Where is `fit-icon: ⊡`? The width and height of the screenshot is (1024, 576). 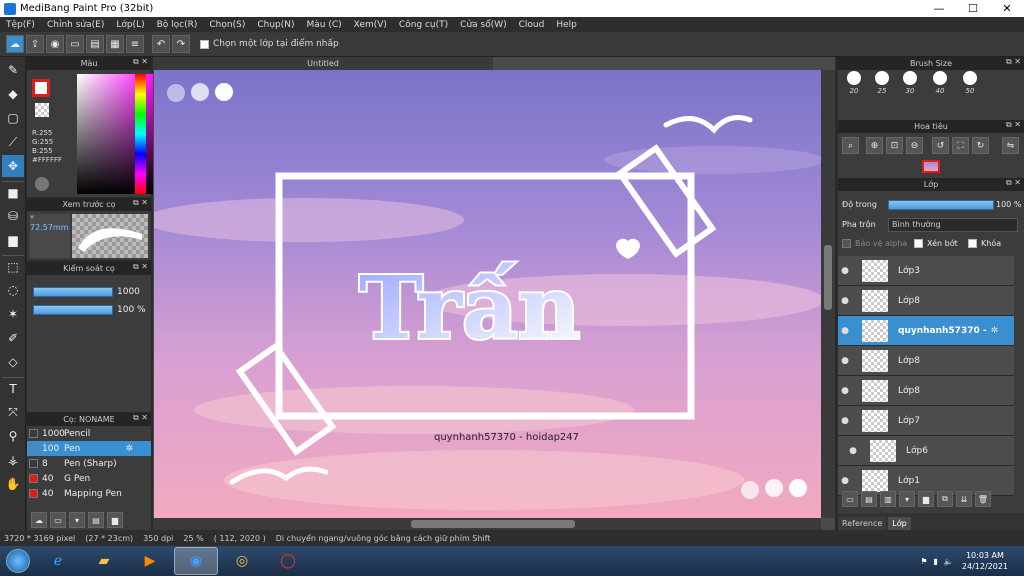 fit-icon: ⊡ is located at coordinates (894, 145).